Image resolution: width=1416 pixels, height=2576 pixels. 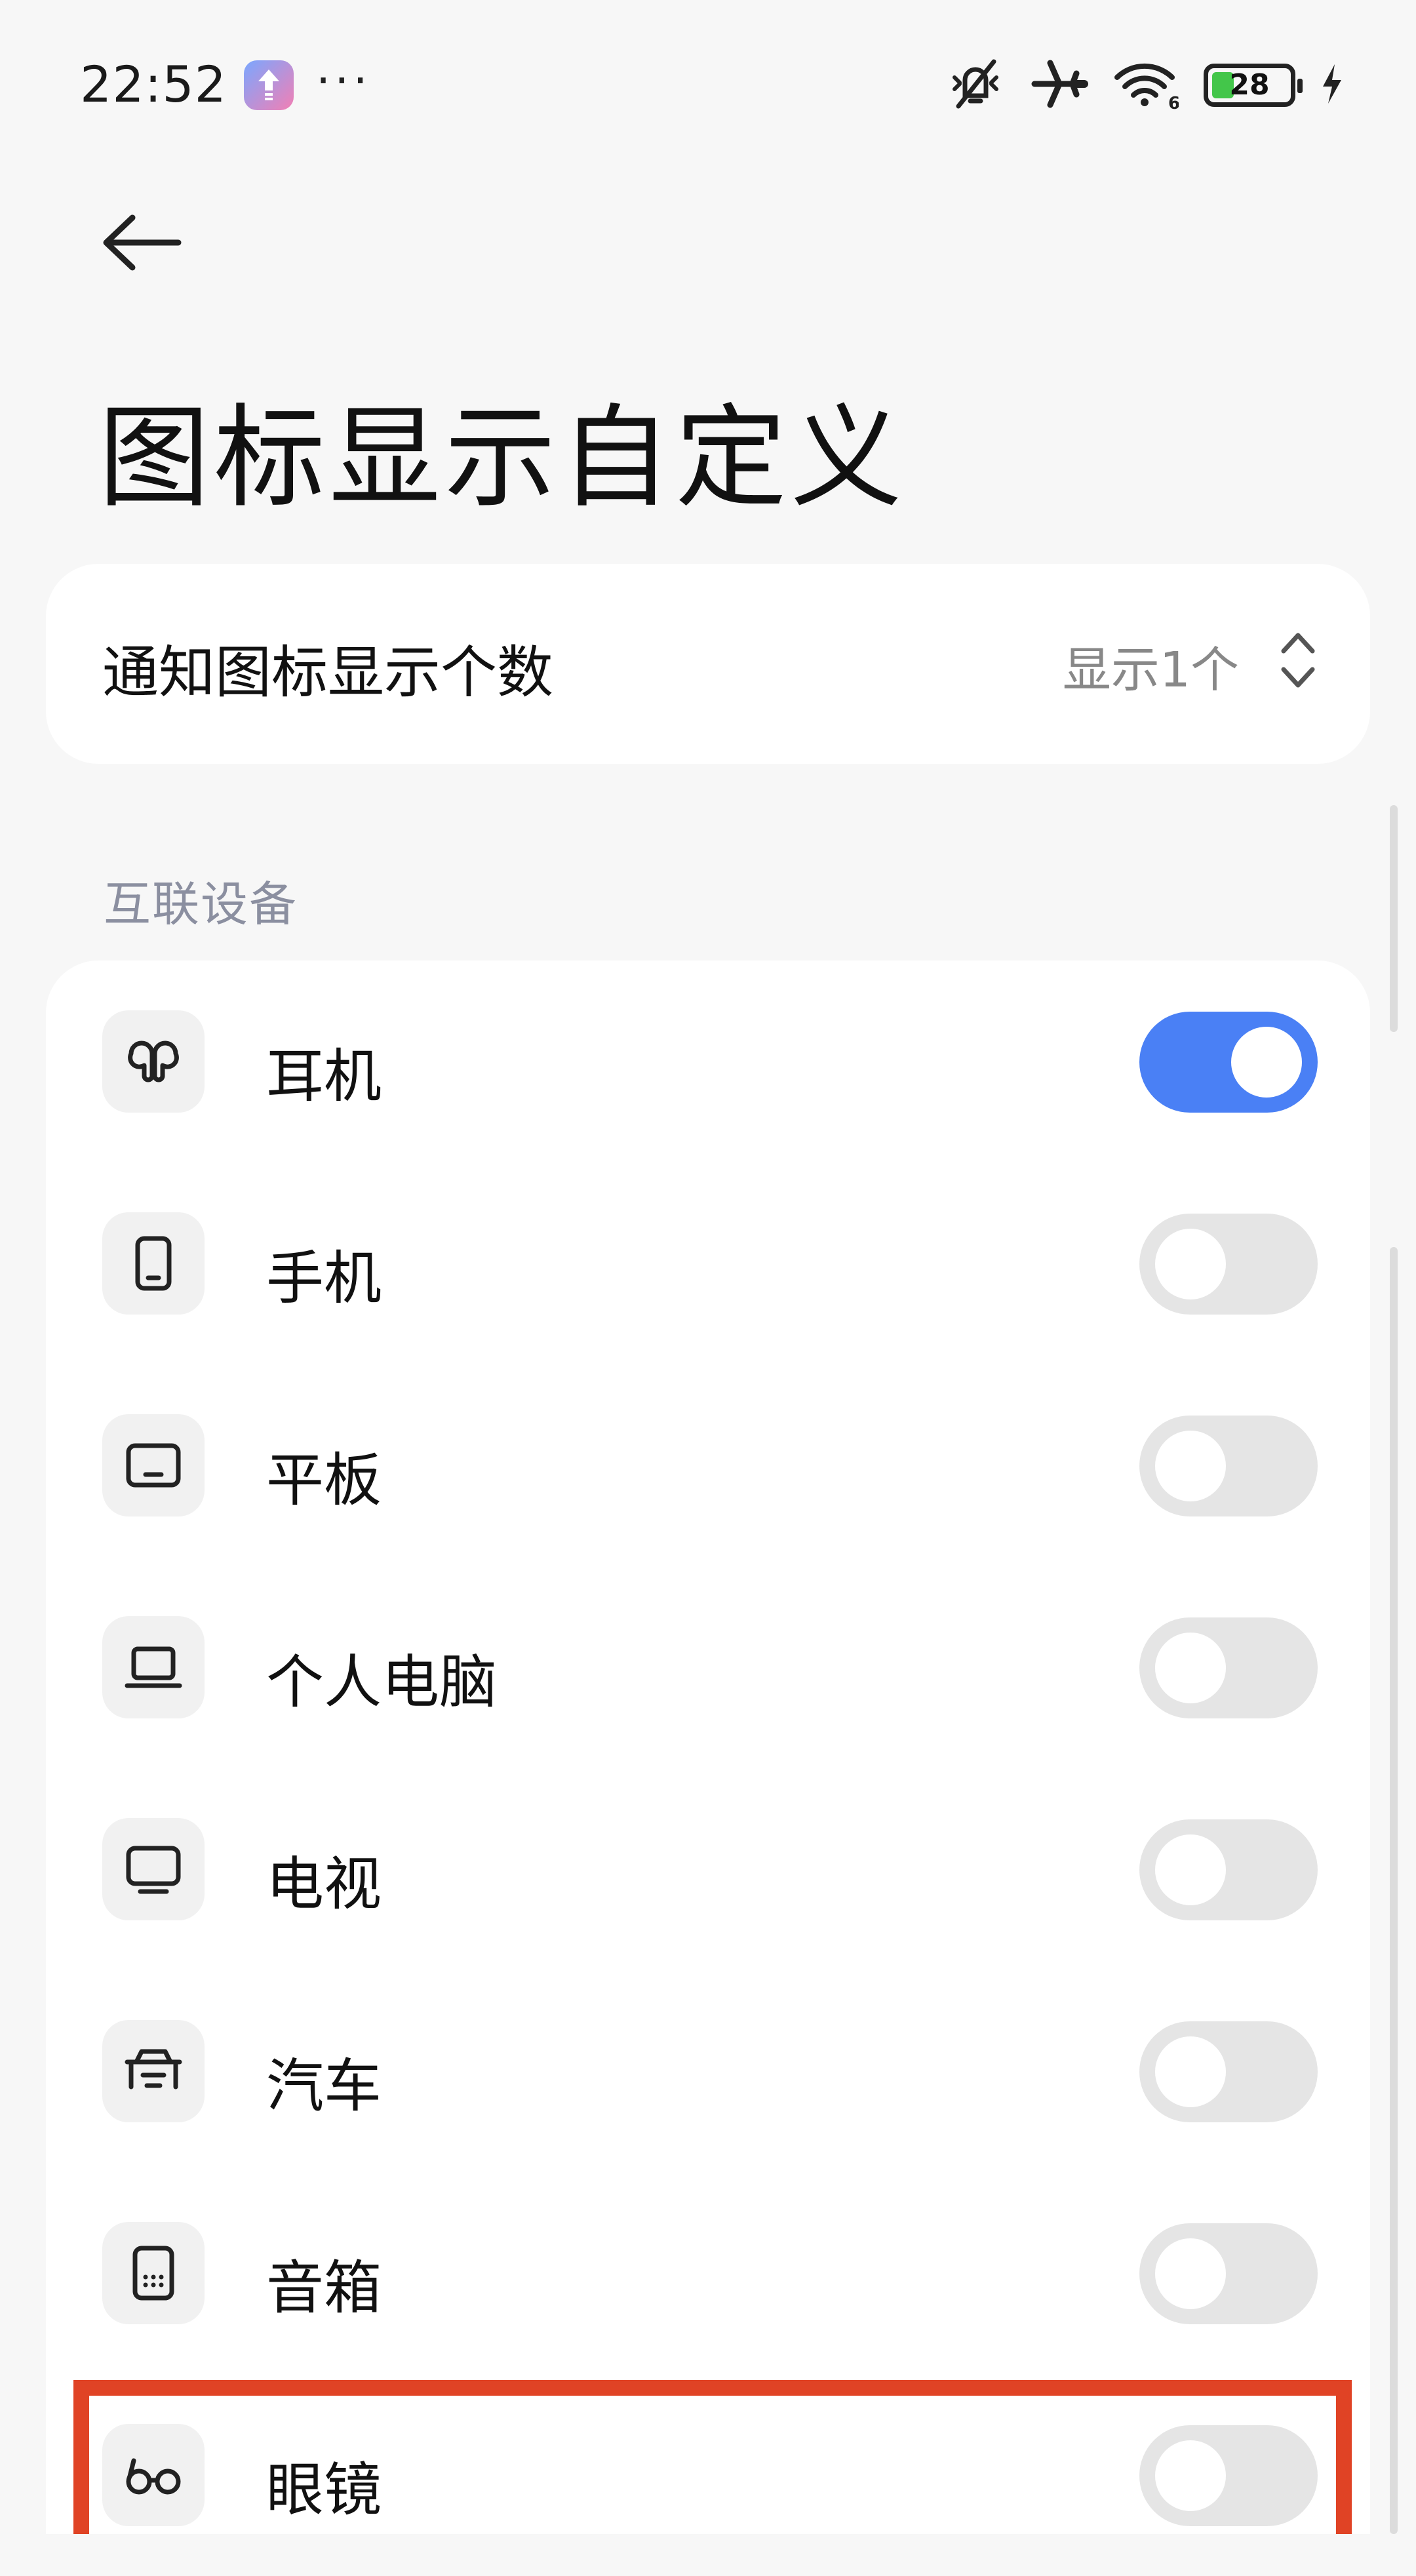 What do you see at coordinates (1332, 85) in the screenshot?
I see `charging-icon` at bounding box center [1332, 85].